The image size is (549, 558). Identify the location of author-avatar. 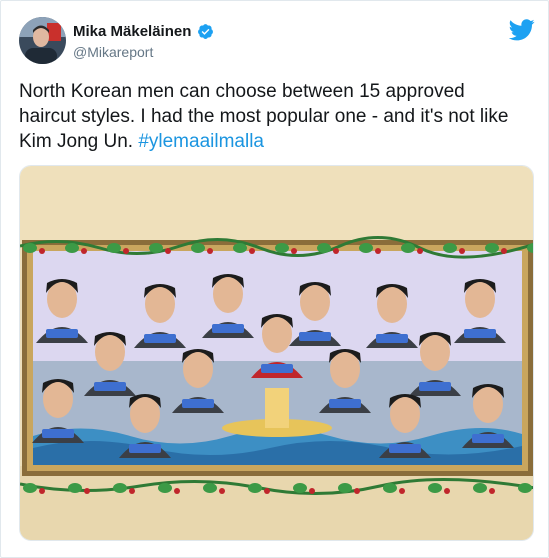
(42, 40).